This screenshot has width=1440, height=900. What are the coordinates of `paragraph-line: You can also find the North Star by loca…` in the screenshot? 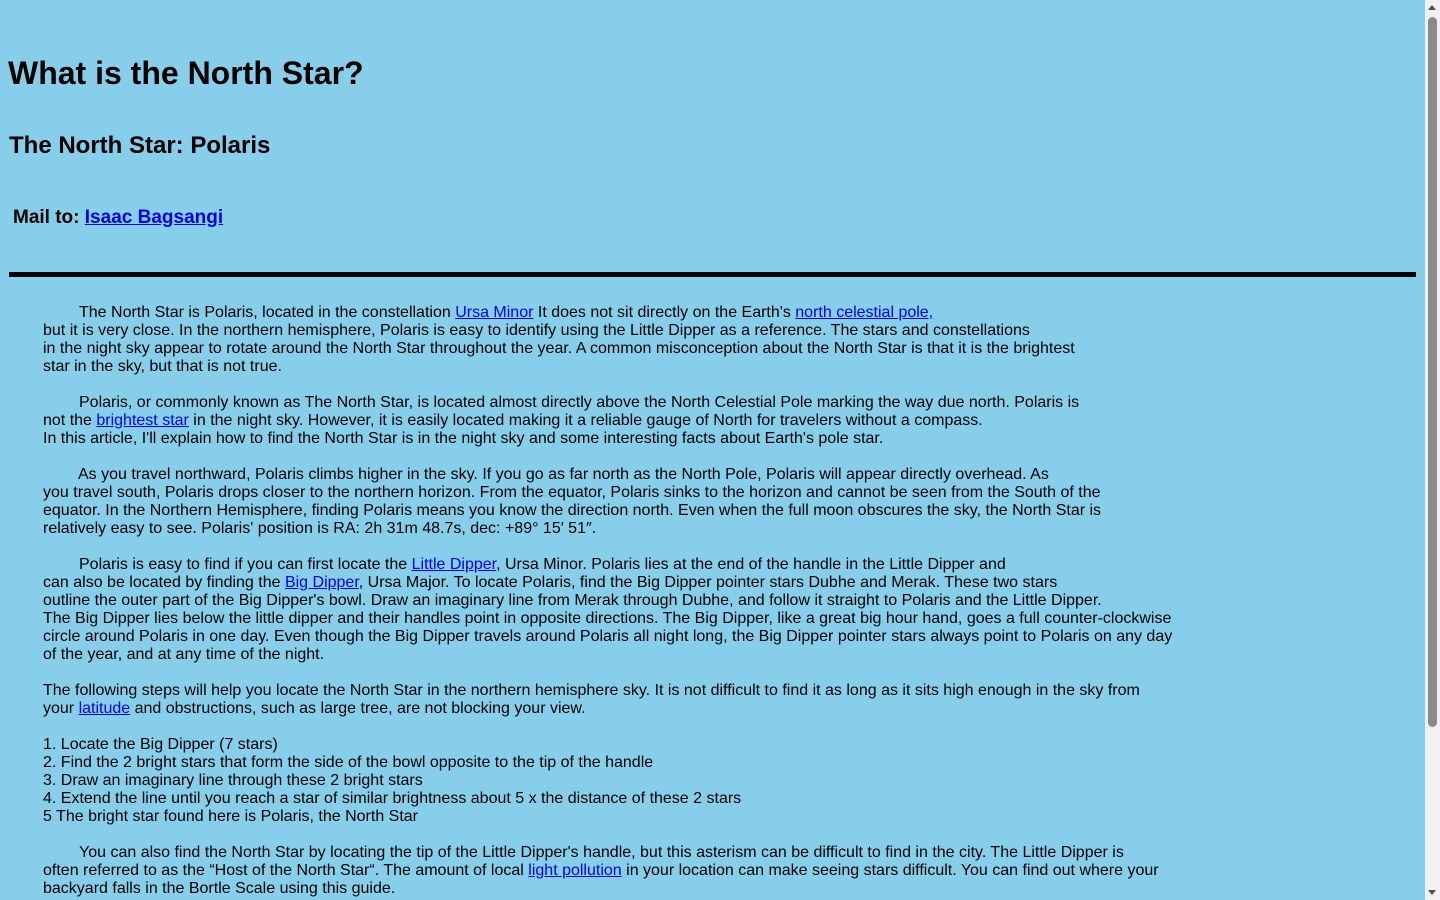 It's located at (601, 852).